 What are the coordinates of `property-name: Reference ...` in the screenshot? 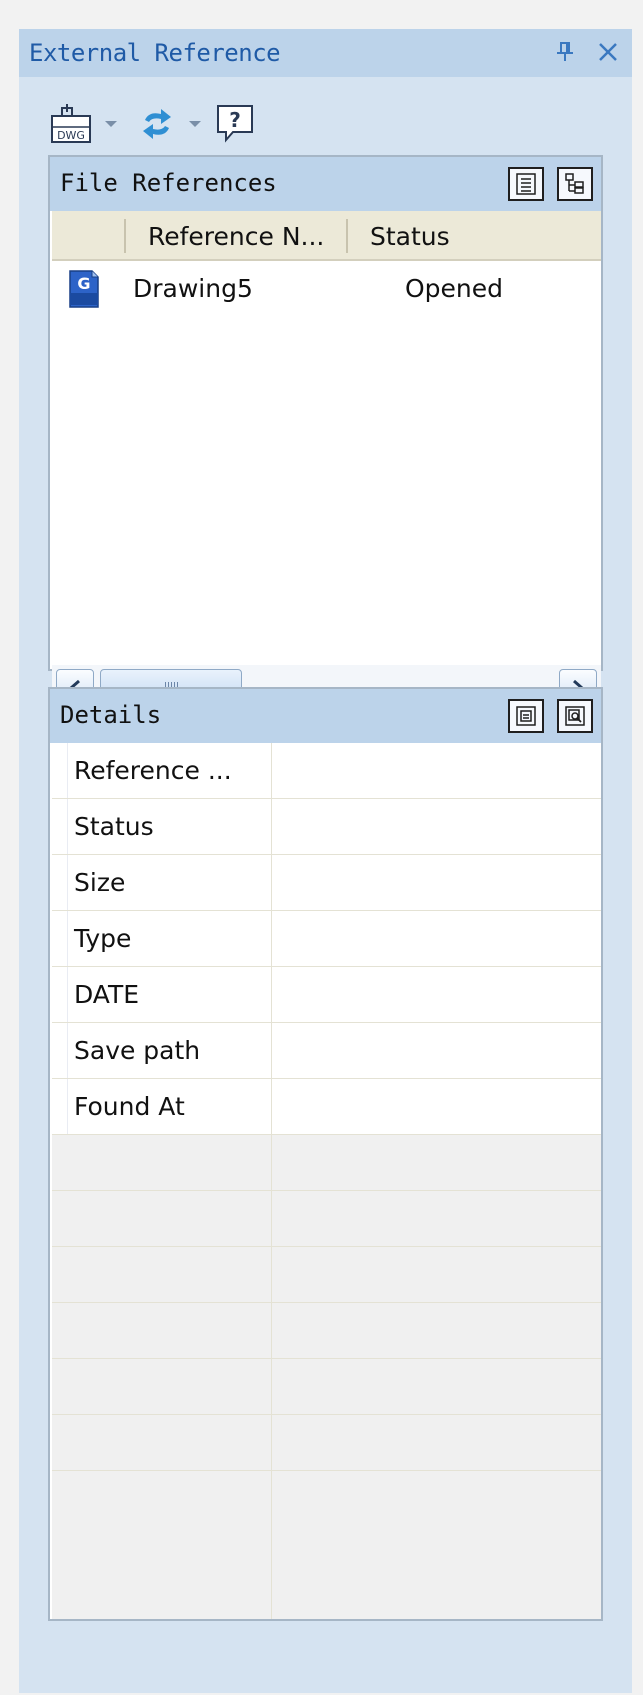 It's located at (169, 770).